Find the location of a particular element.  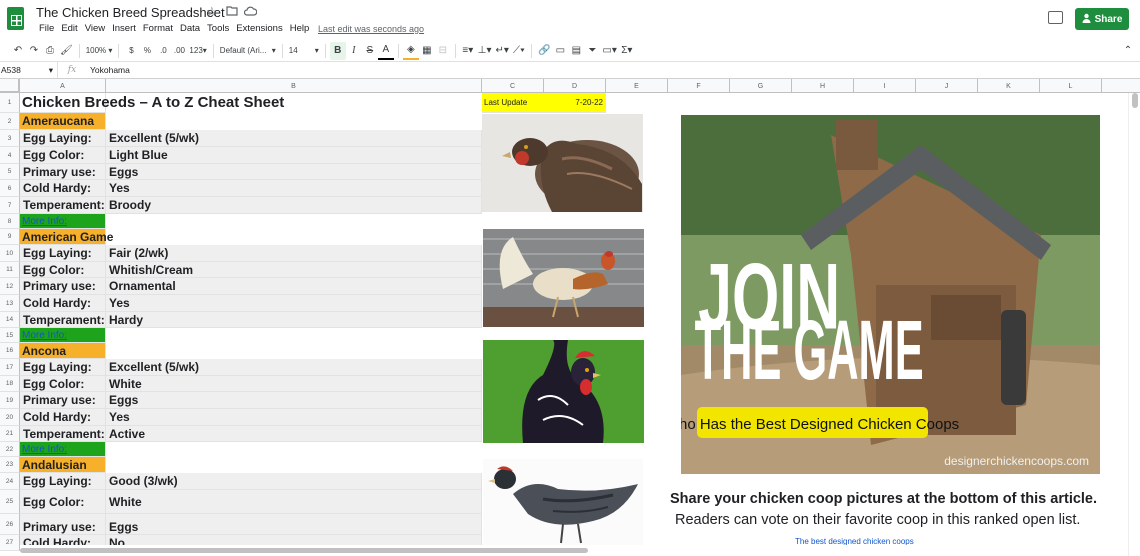

menu-edit: Edit is located at coordinates (69, 28).